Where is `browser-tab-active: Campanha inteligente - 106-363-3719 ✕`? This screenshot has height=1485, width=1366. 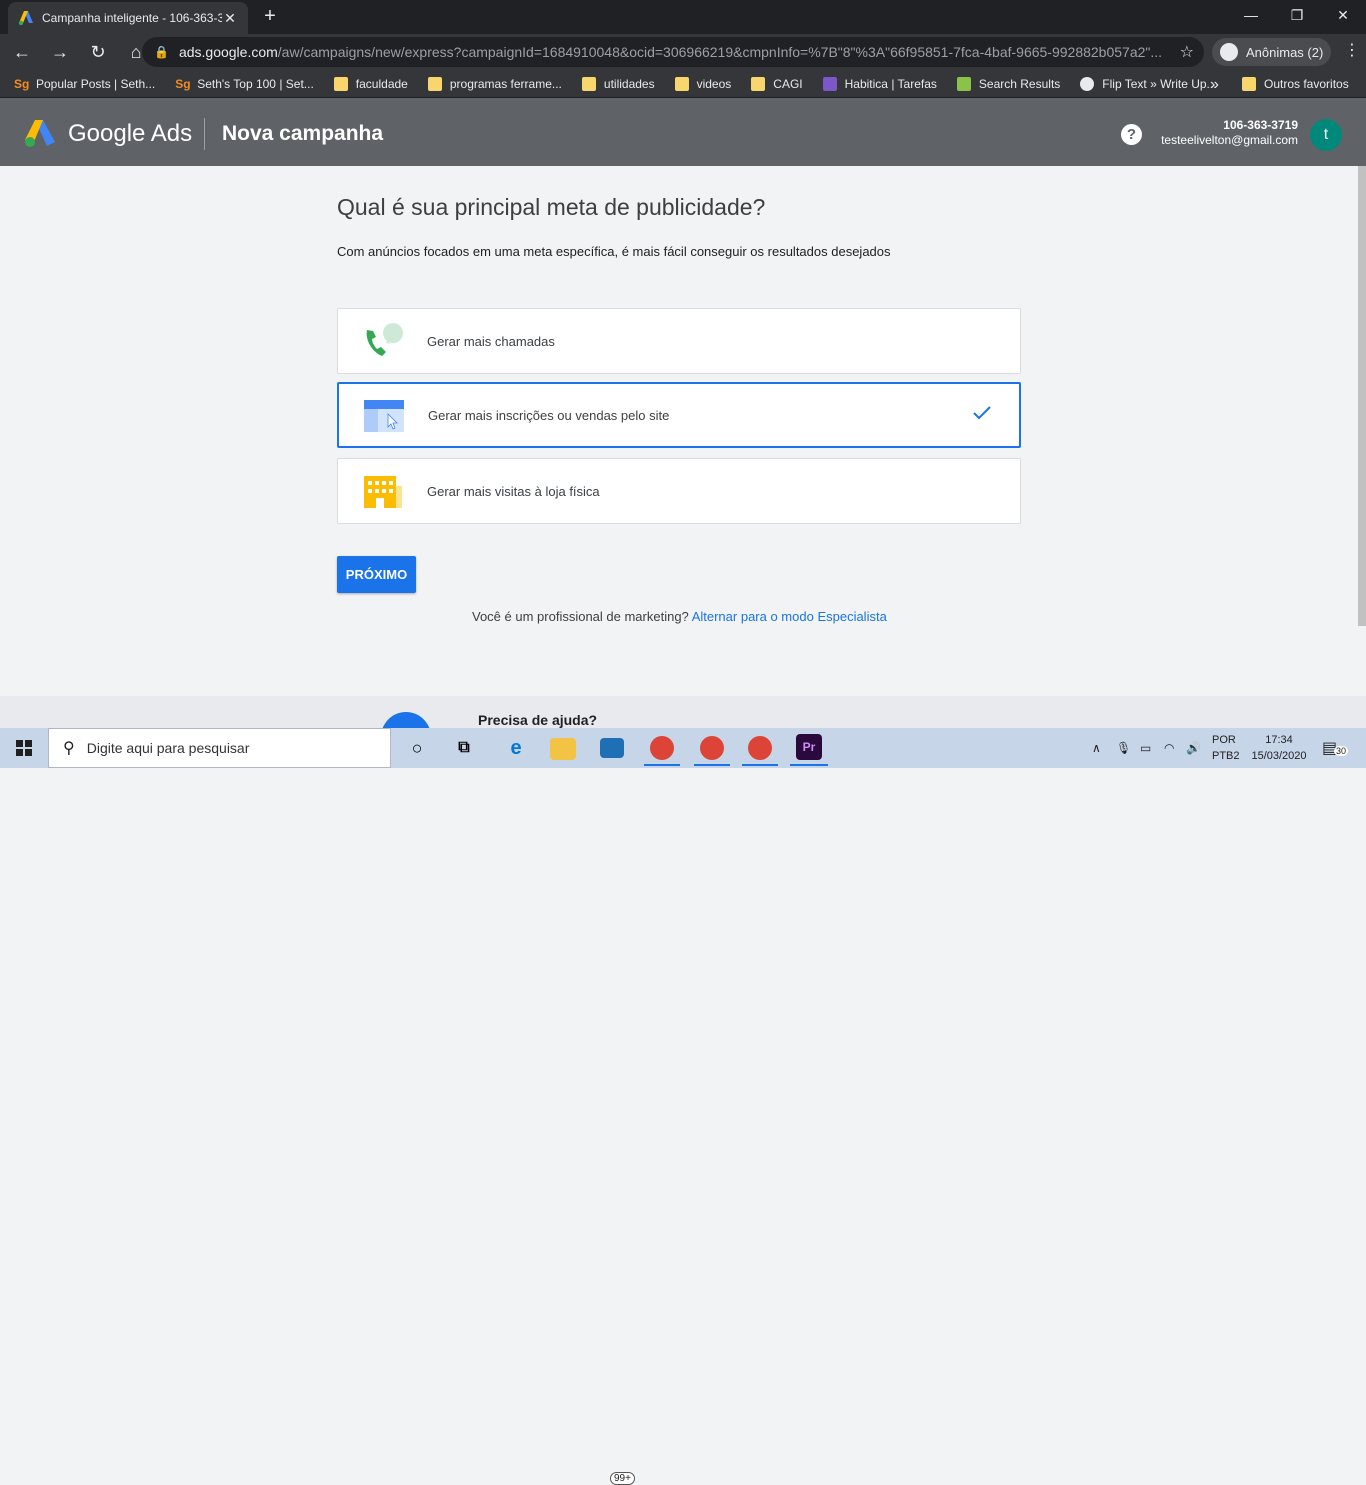
browser-tab-active: Campanha inteligente - 106-363-3719 ✕ is located at coordinates (128, 18).